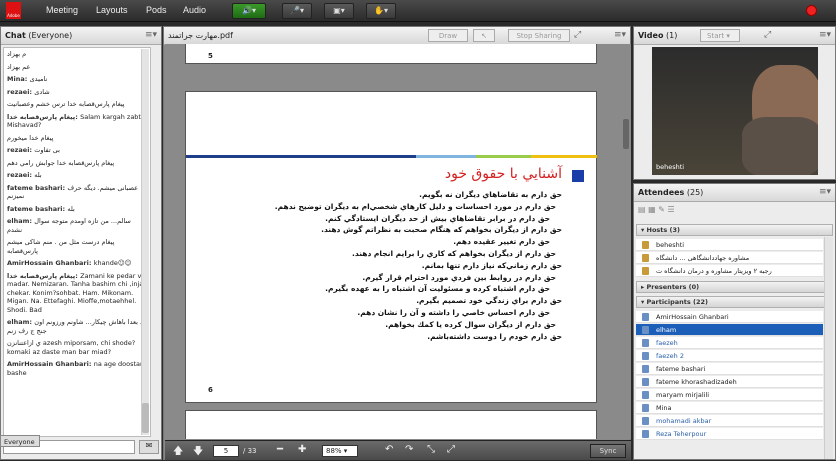  I want to click on participant-row: faezeh 2, so click(729, 356).